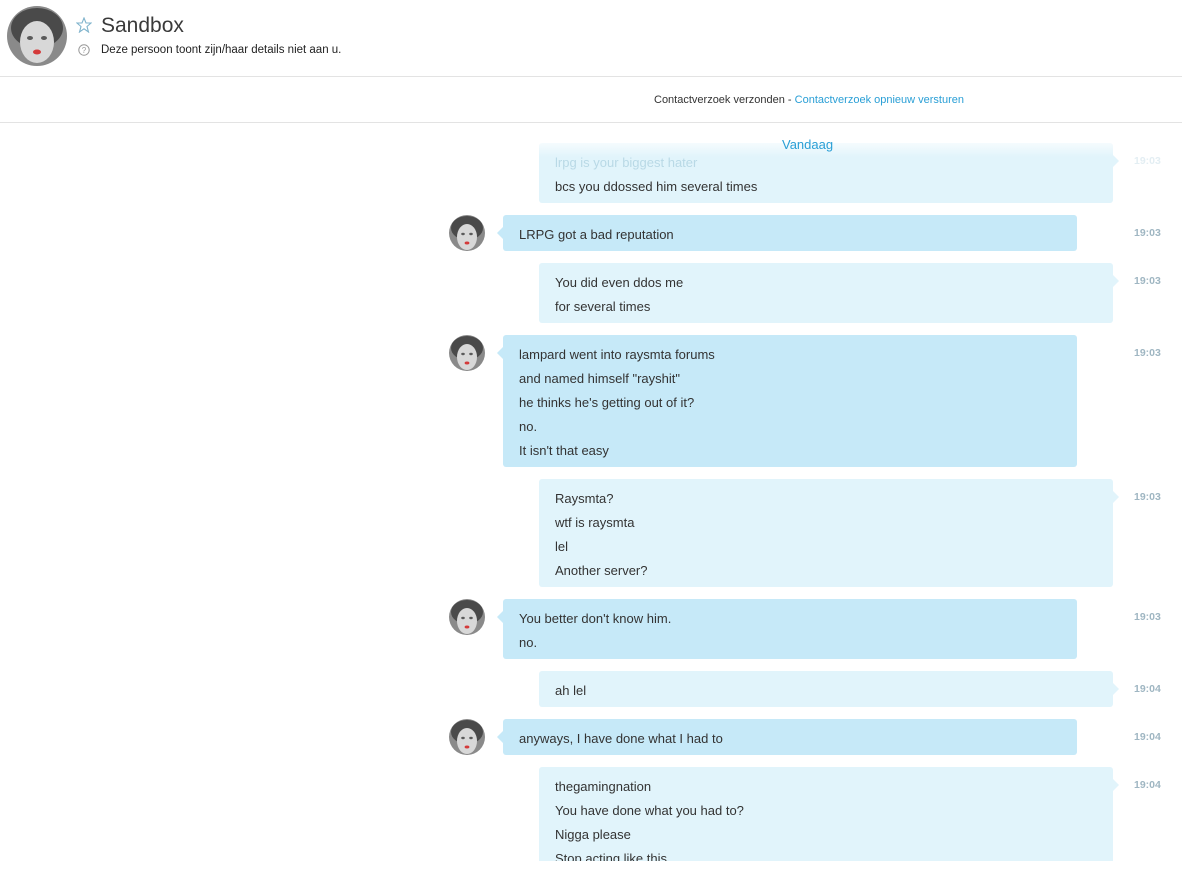 The width and height of the screenshot is (1182, 884). I want to click on sent-message: ah lel, so click(829, 689).